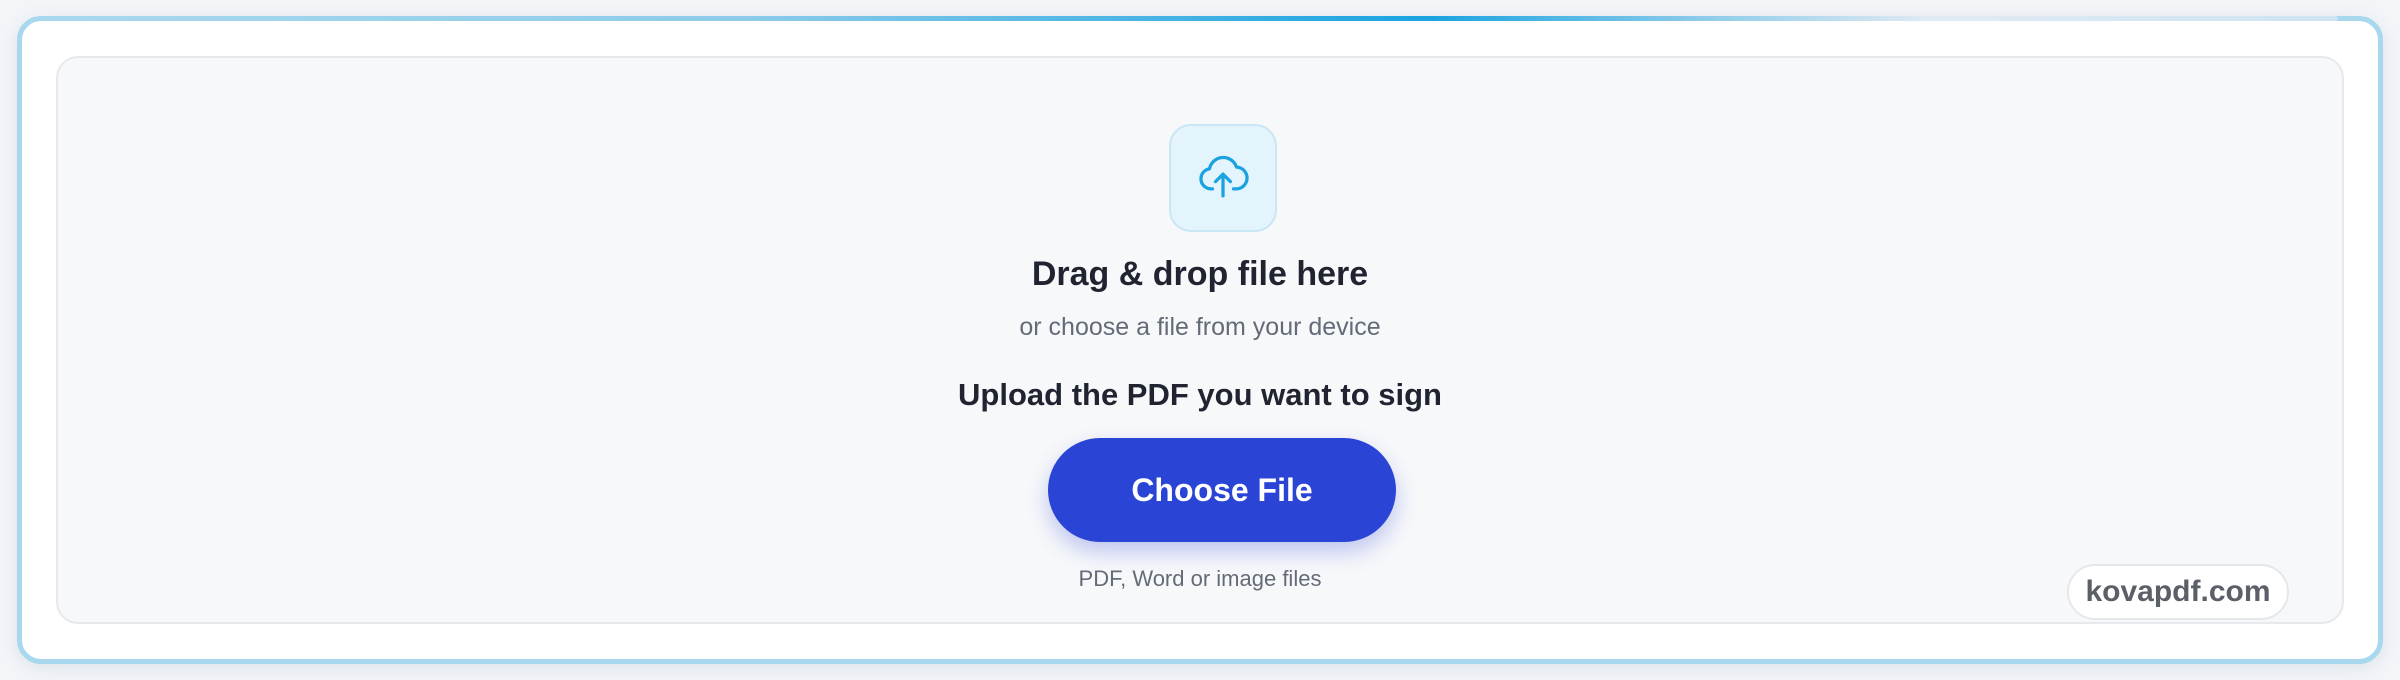  I want to click on choose-file-button: Choose File, so click(1222, 490).